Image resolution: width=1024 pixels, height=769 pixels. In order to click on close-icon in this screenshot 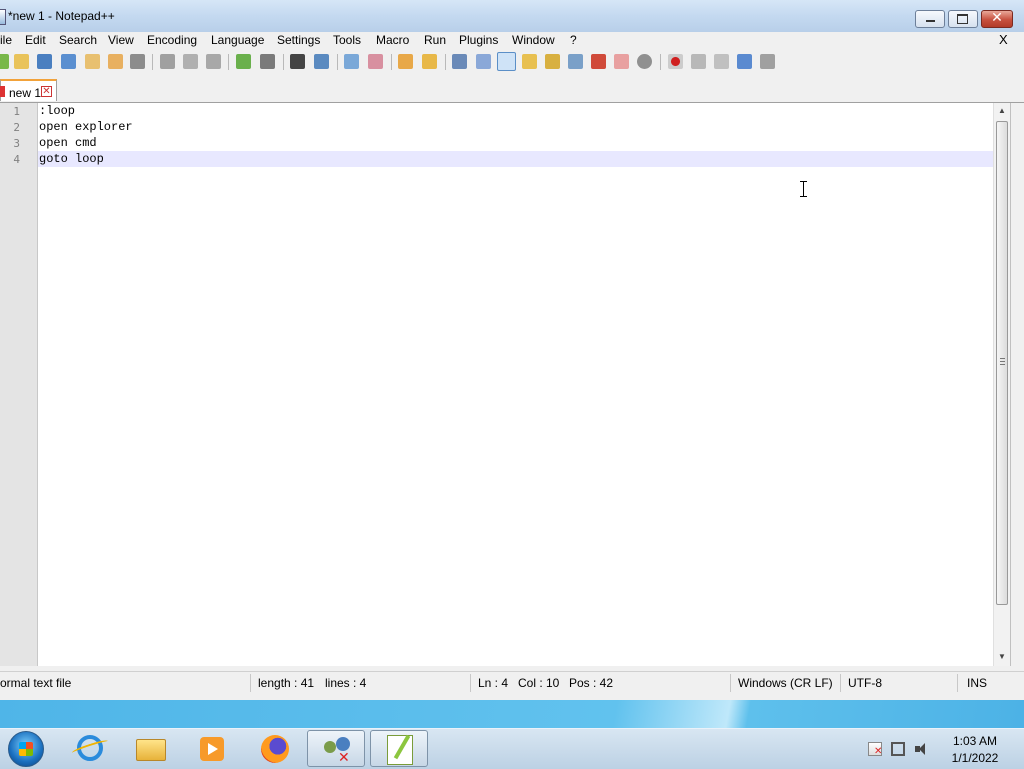, I will do `click(92, 61)`.